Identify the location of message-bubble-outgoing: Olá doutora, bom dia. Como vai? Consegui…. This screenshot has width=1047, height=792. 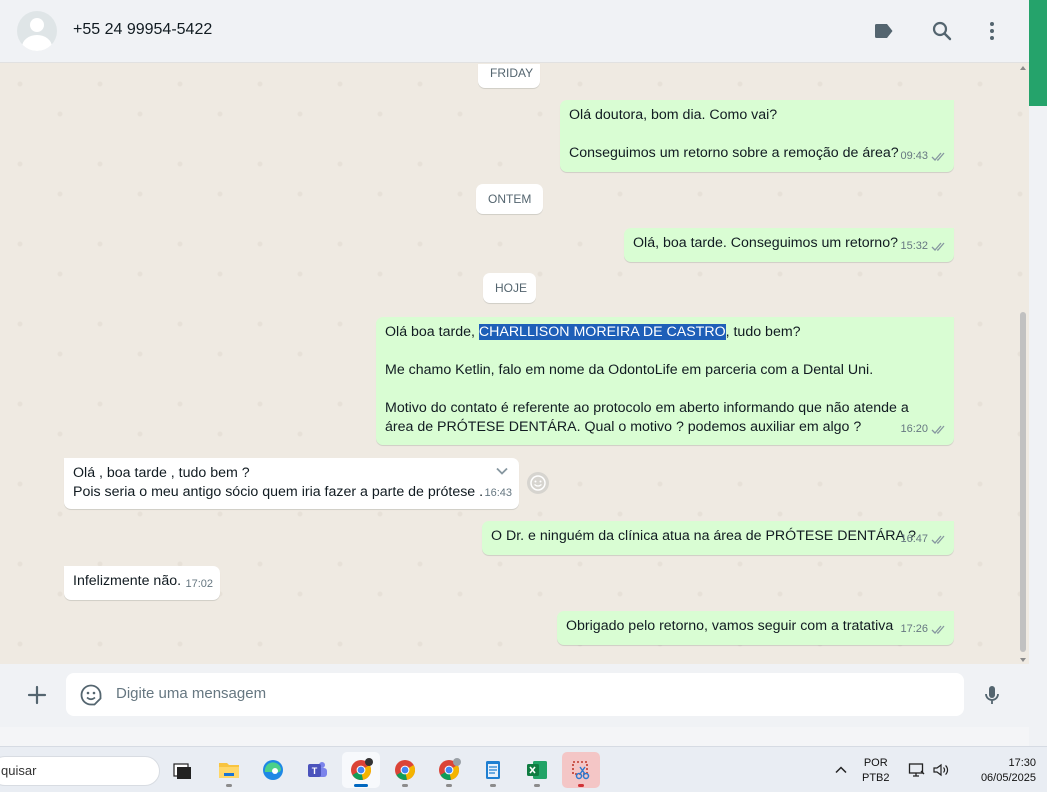
(757, 136).